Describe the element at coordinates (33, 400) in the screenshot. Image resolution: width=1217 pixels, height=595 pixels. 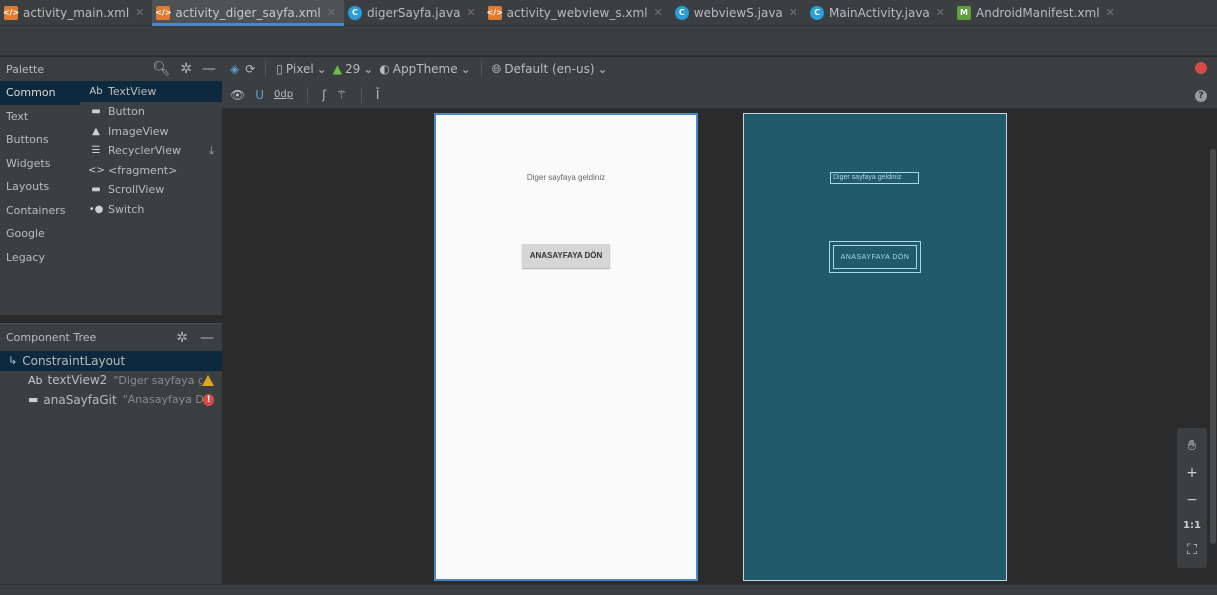
I see `button-icon: ▬` at that location.